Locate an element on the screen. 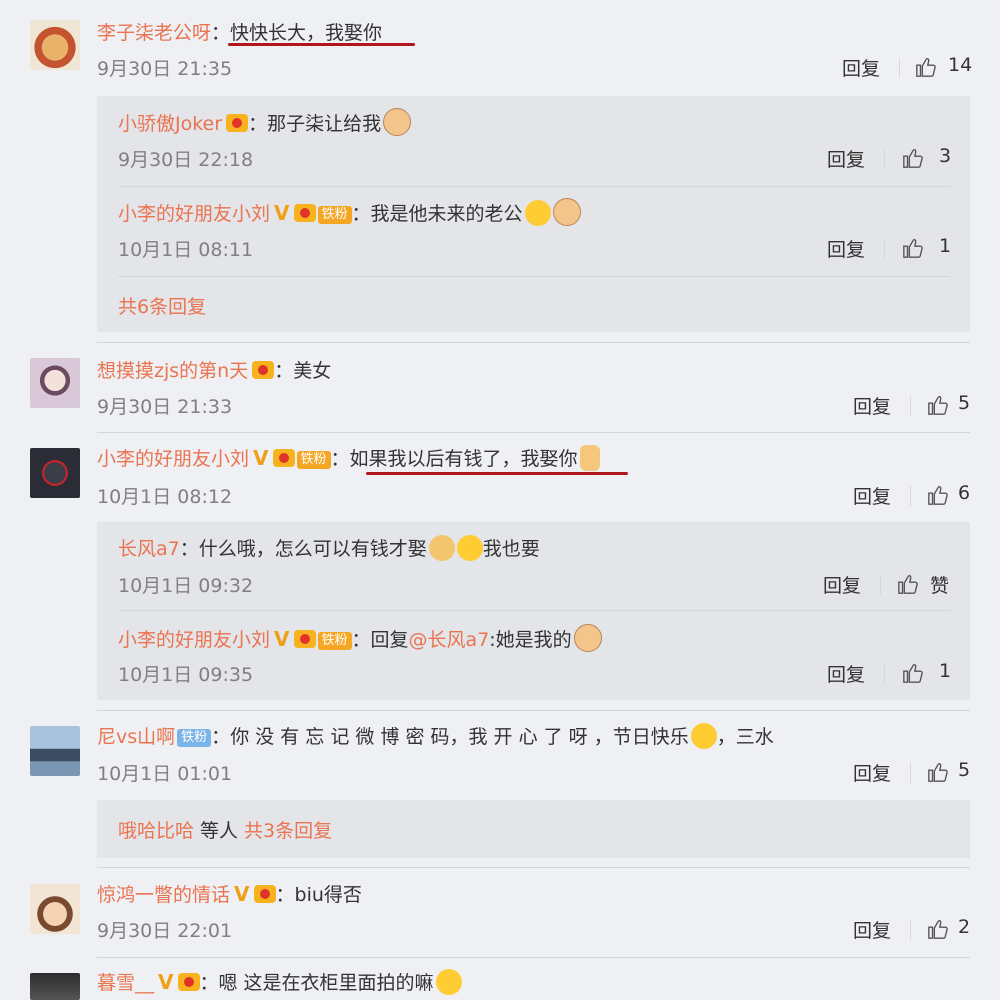 This screenshot has width=1000, height=1000. more-replies-link: 共6条回复 is located at coordinates (162, 305).